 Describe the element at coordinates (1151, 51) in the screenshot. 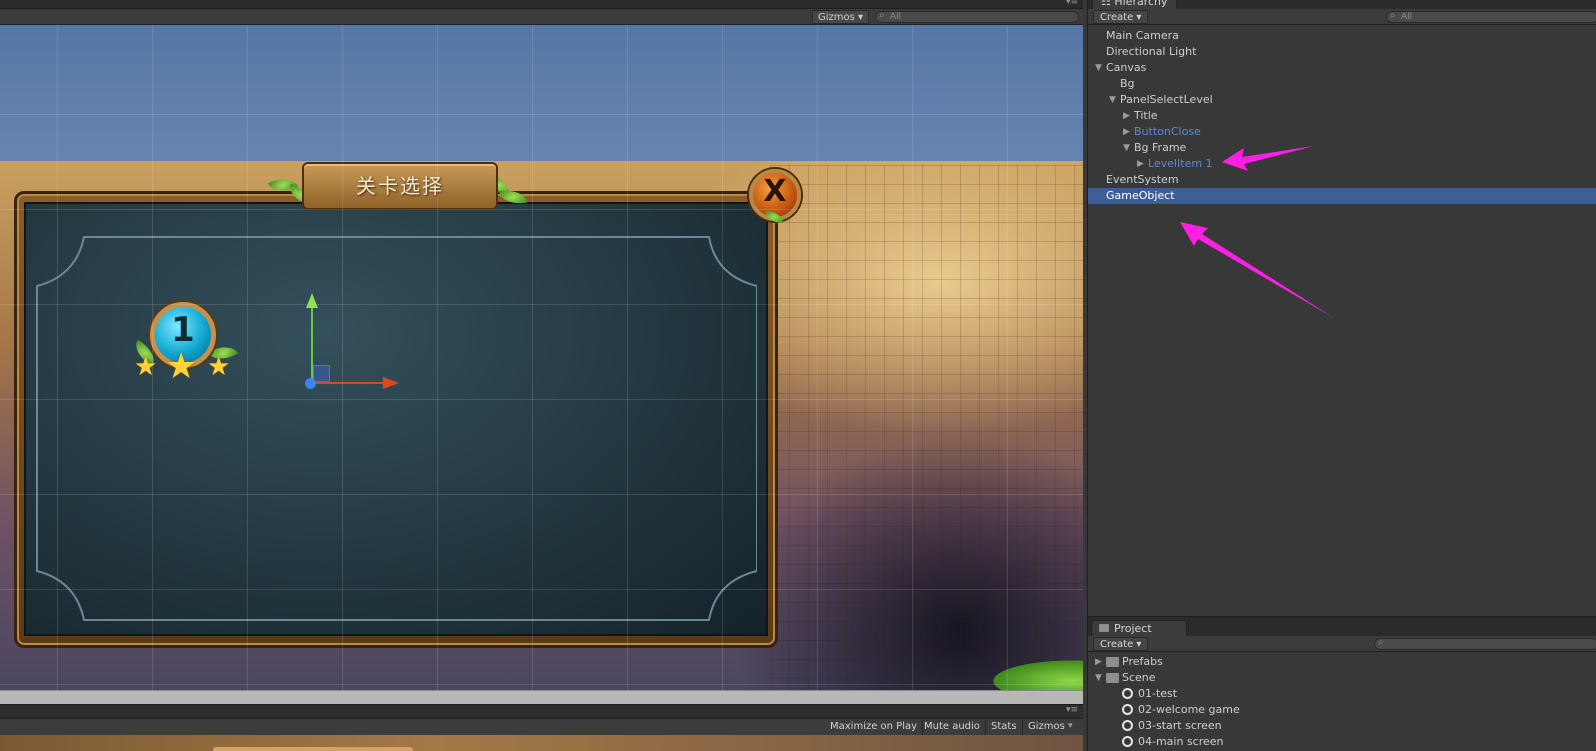

I see `hierarchy-item-label: Directional Light` at that location.